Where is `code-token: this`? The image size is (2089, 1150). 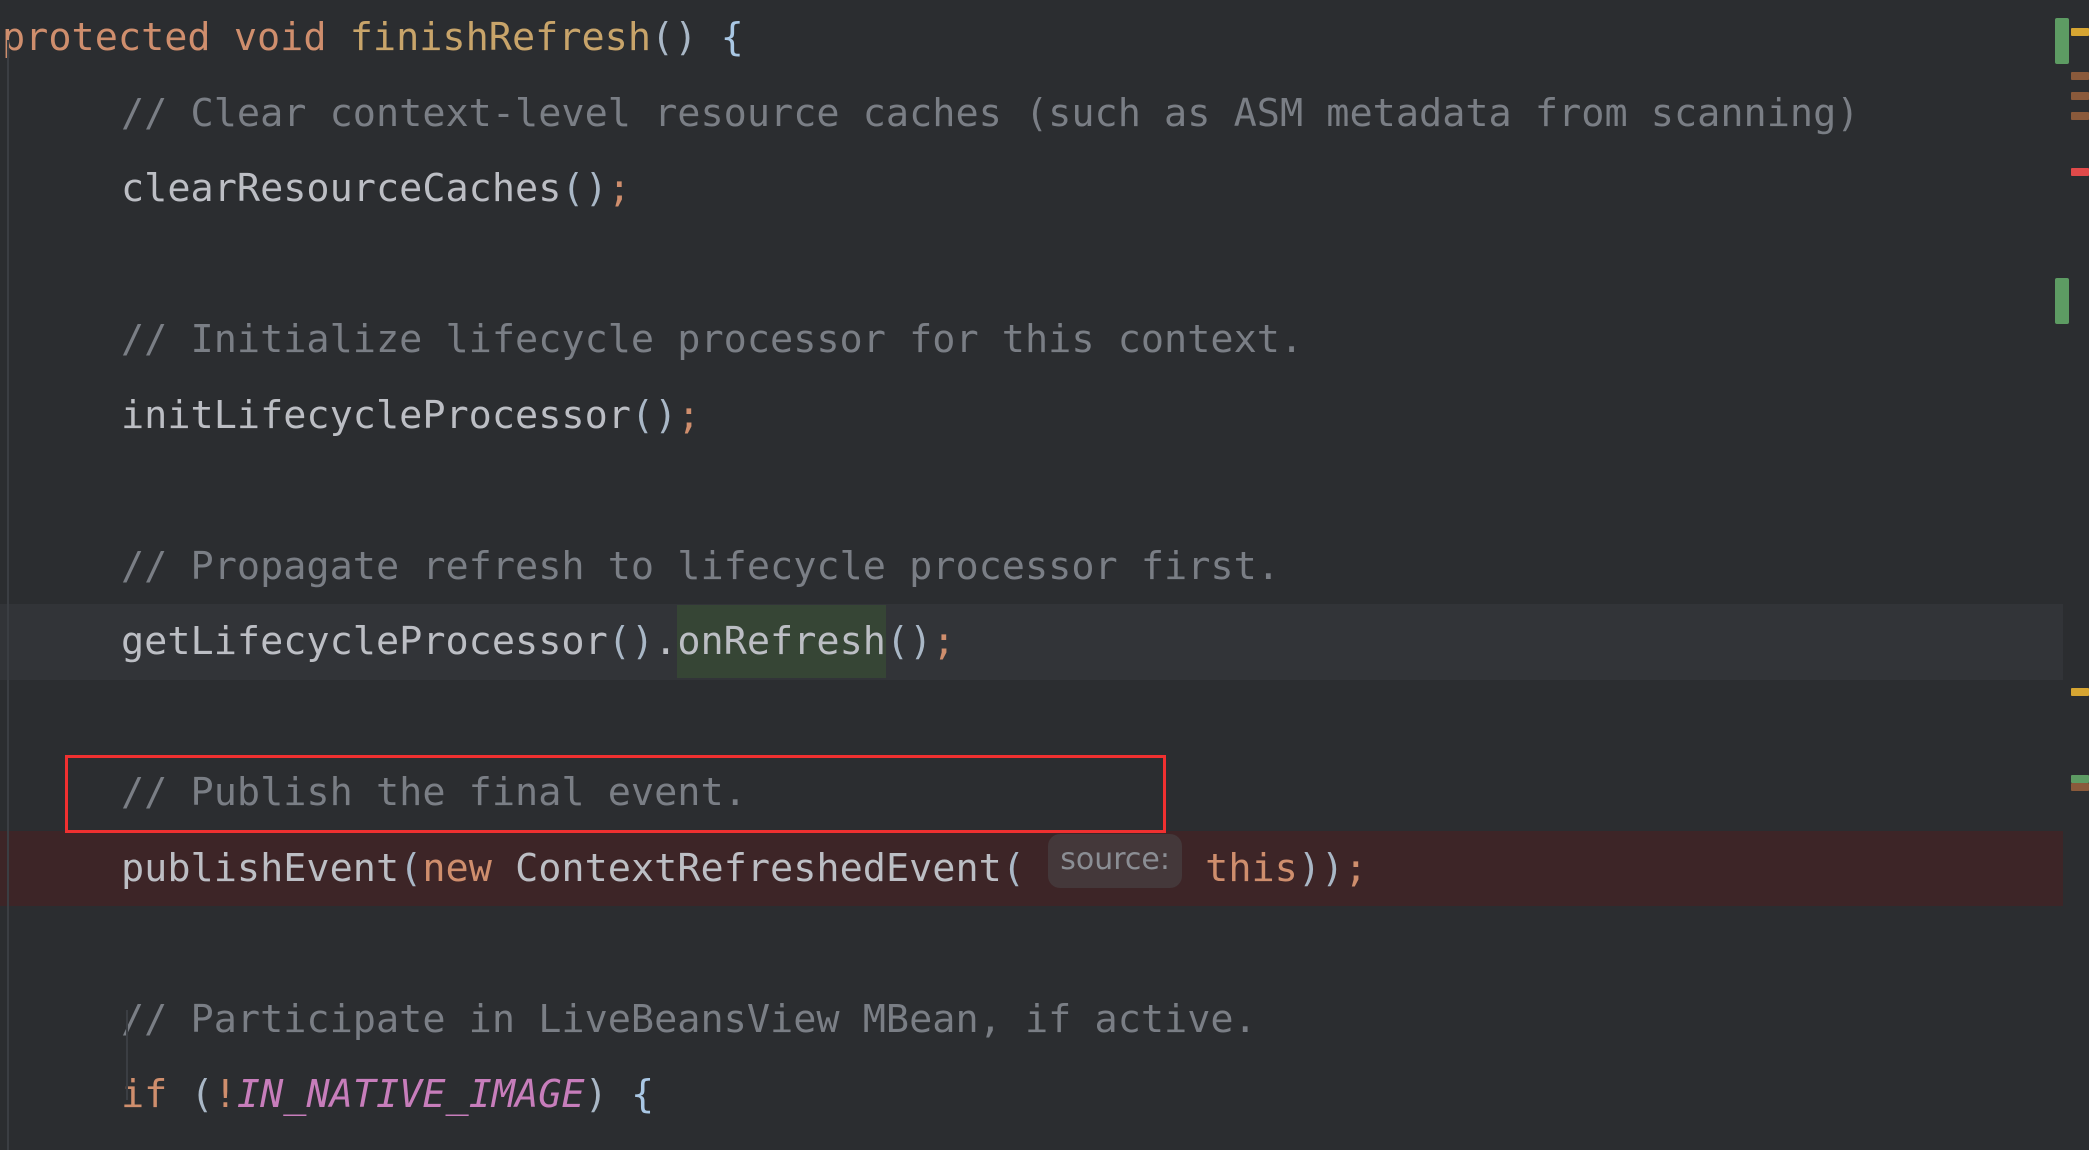 code-token: this is located at coordinates (1251, 868).